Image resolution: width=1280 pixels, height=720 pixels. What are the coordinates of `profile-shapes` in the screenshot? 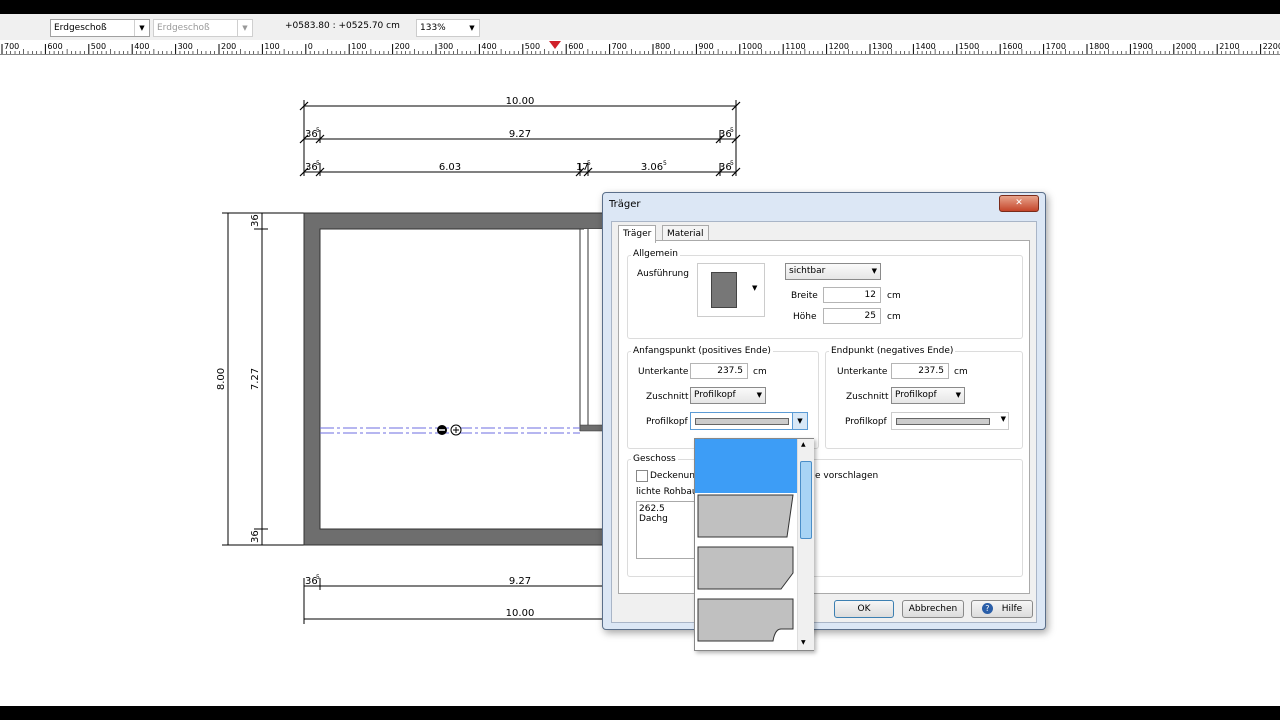 It's located at (746, 571).